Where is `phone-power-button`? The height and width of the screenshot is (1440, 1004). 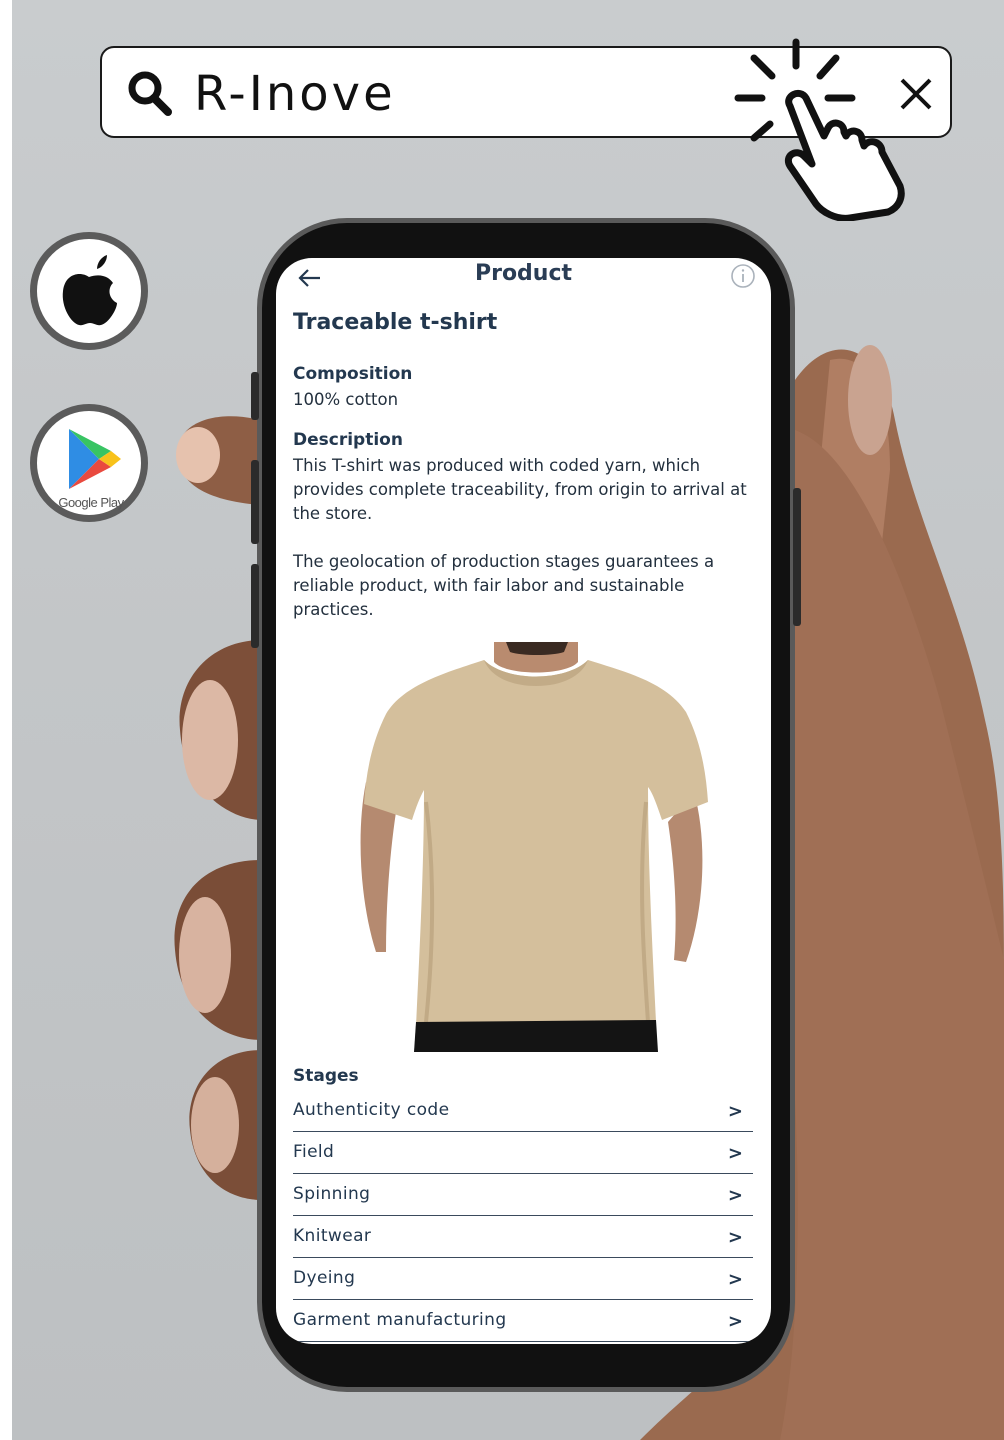
phone-power-button is located at coordinates (797, 557).